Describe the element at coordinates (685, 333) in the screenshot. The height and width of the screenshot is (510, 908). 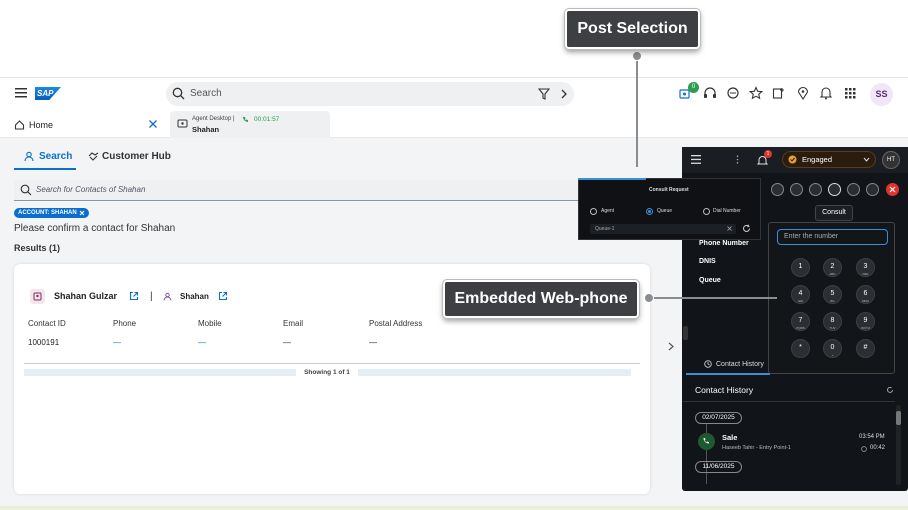
I see `collapse-handle` at that location.